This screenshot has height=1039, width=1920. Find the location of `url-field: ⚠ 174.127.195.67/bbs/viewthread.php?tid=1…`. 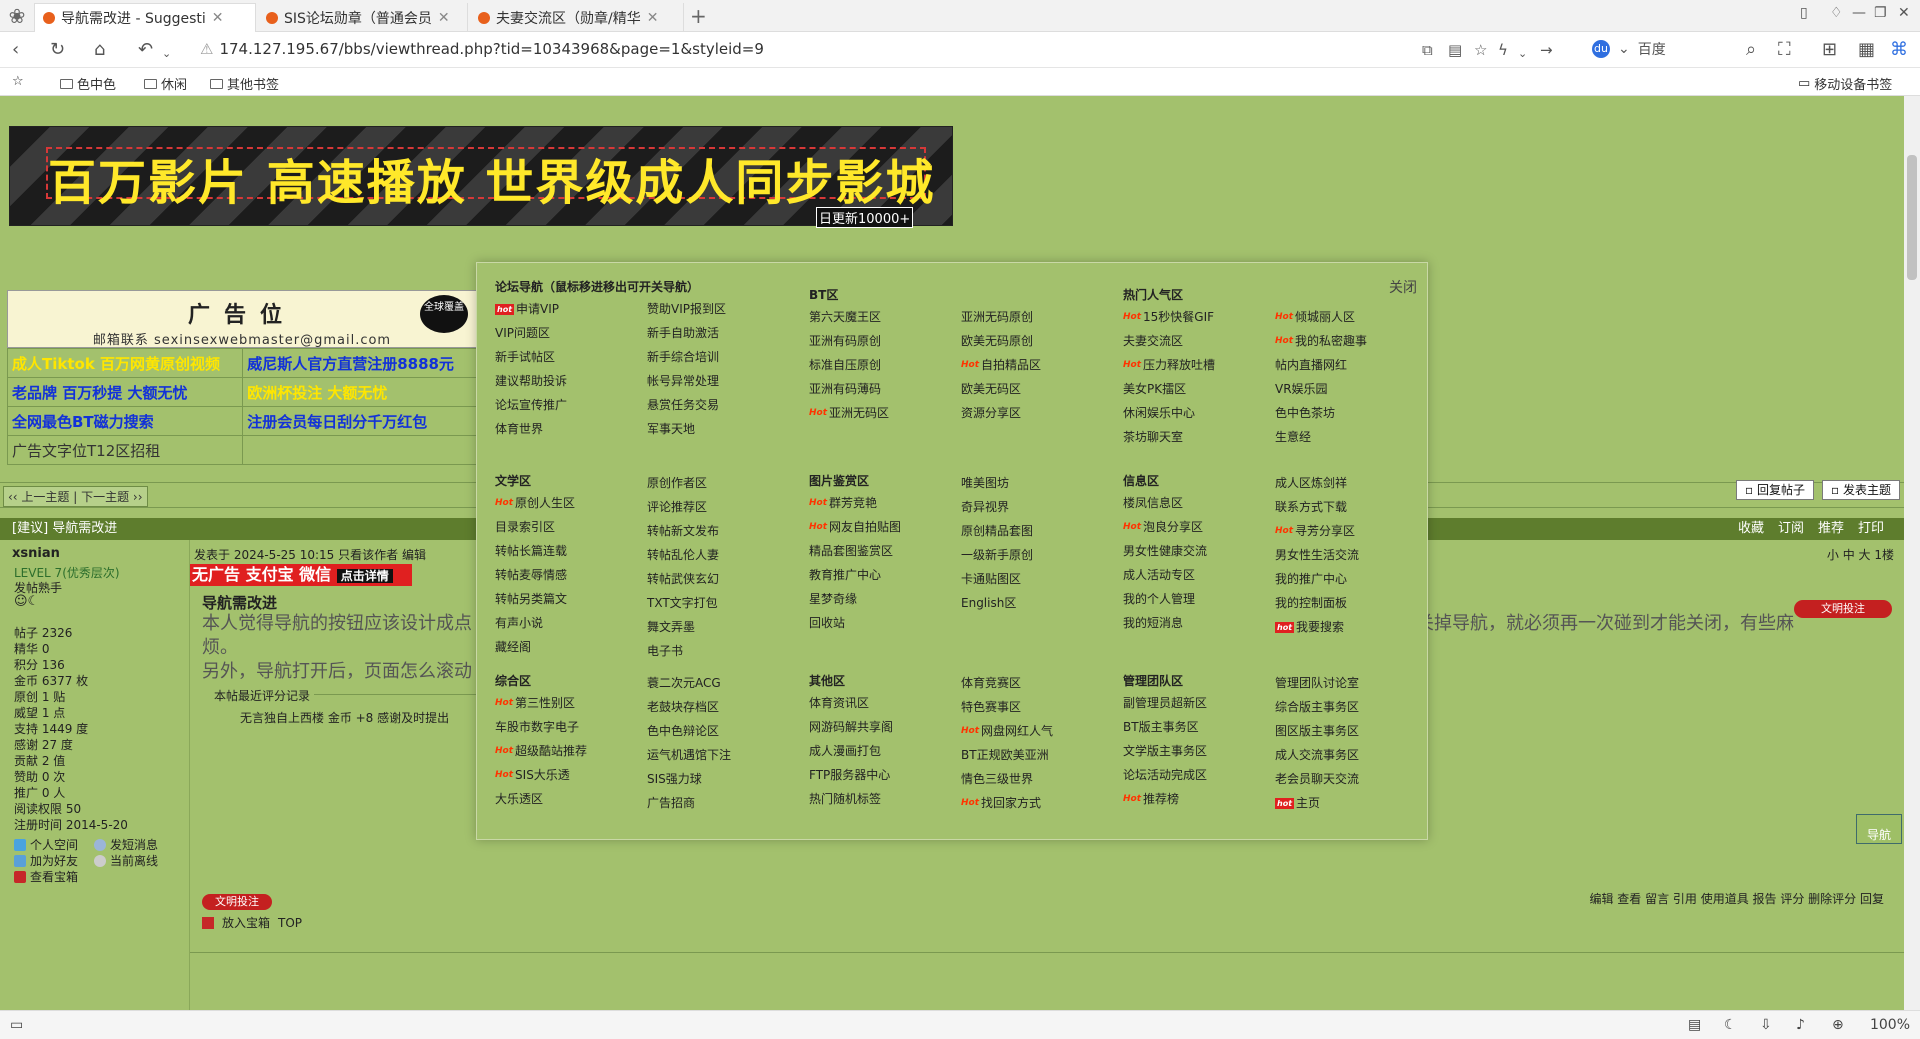

url-field: ⚠ 174.127.195.67/bbs/viewthread.php?tid=1… is located at coordinates (482, 49).